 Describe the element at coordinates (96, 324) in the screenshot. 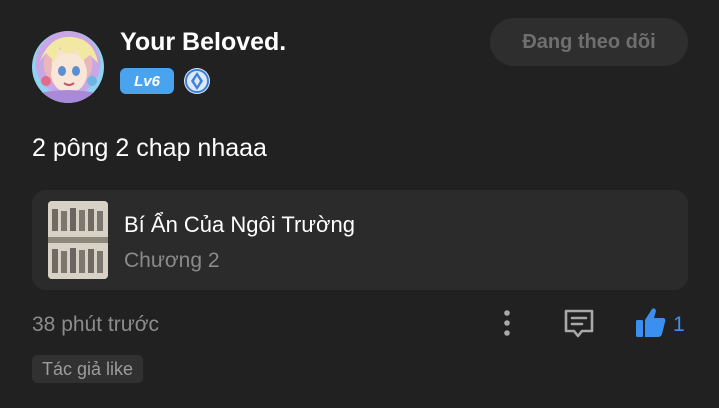

I see `timestamp: 38 phút trước` at that location.